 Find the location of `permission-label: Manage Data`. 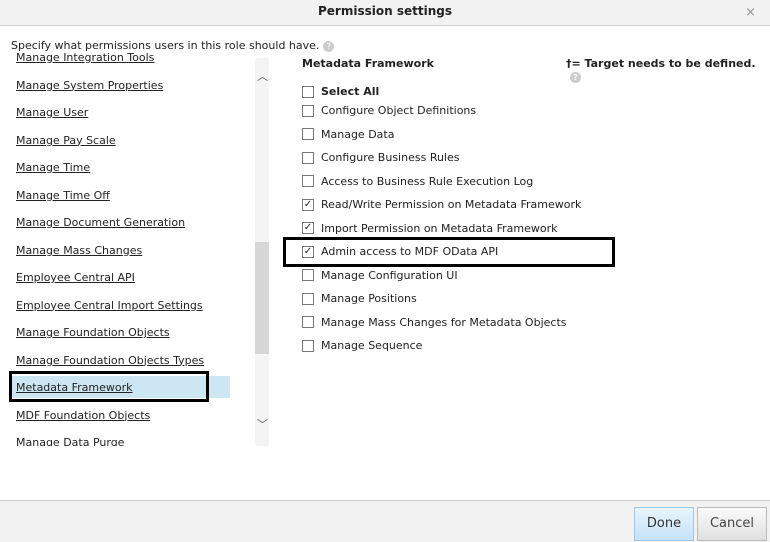

permission-label: Manage Data is located at coordinates (358, 134).